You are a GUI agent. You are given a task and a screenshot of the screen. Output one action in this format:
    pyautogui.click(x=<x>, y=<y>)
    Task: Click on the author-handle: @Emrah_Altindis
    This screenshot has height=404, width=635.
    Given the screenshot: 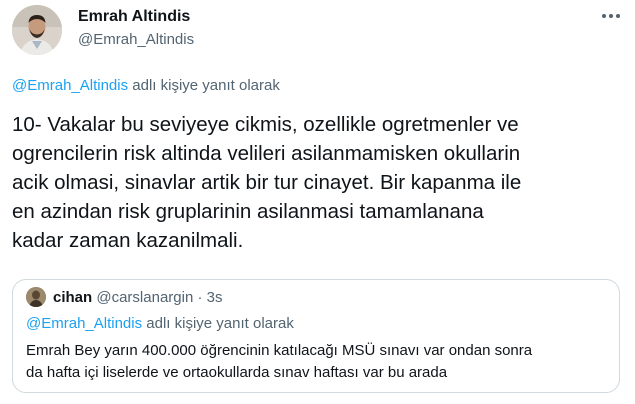 What is the action you would take?
    pyautogui.click(x=136, y=39)
    